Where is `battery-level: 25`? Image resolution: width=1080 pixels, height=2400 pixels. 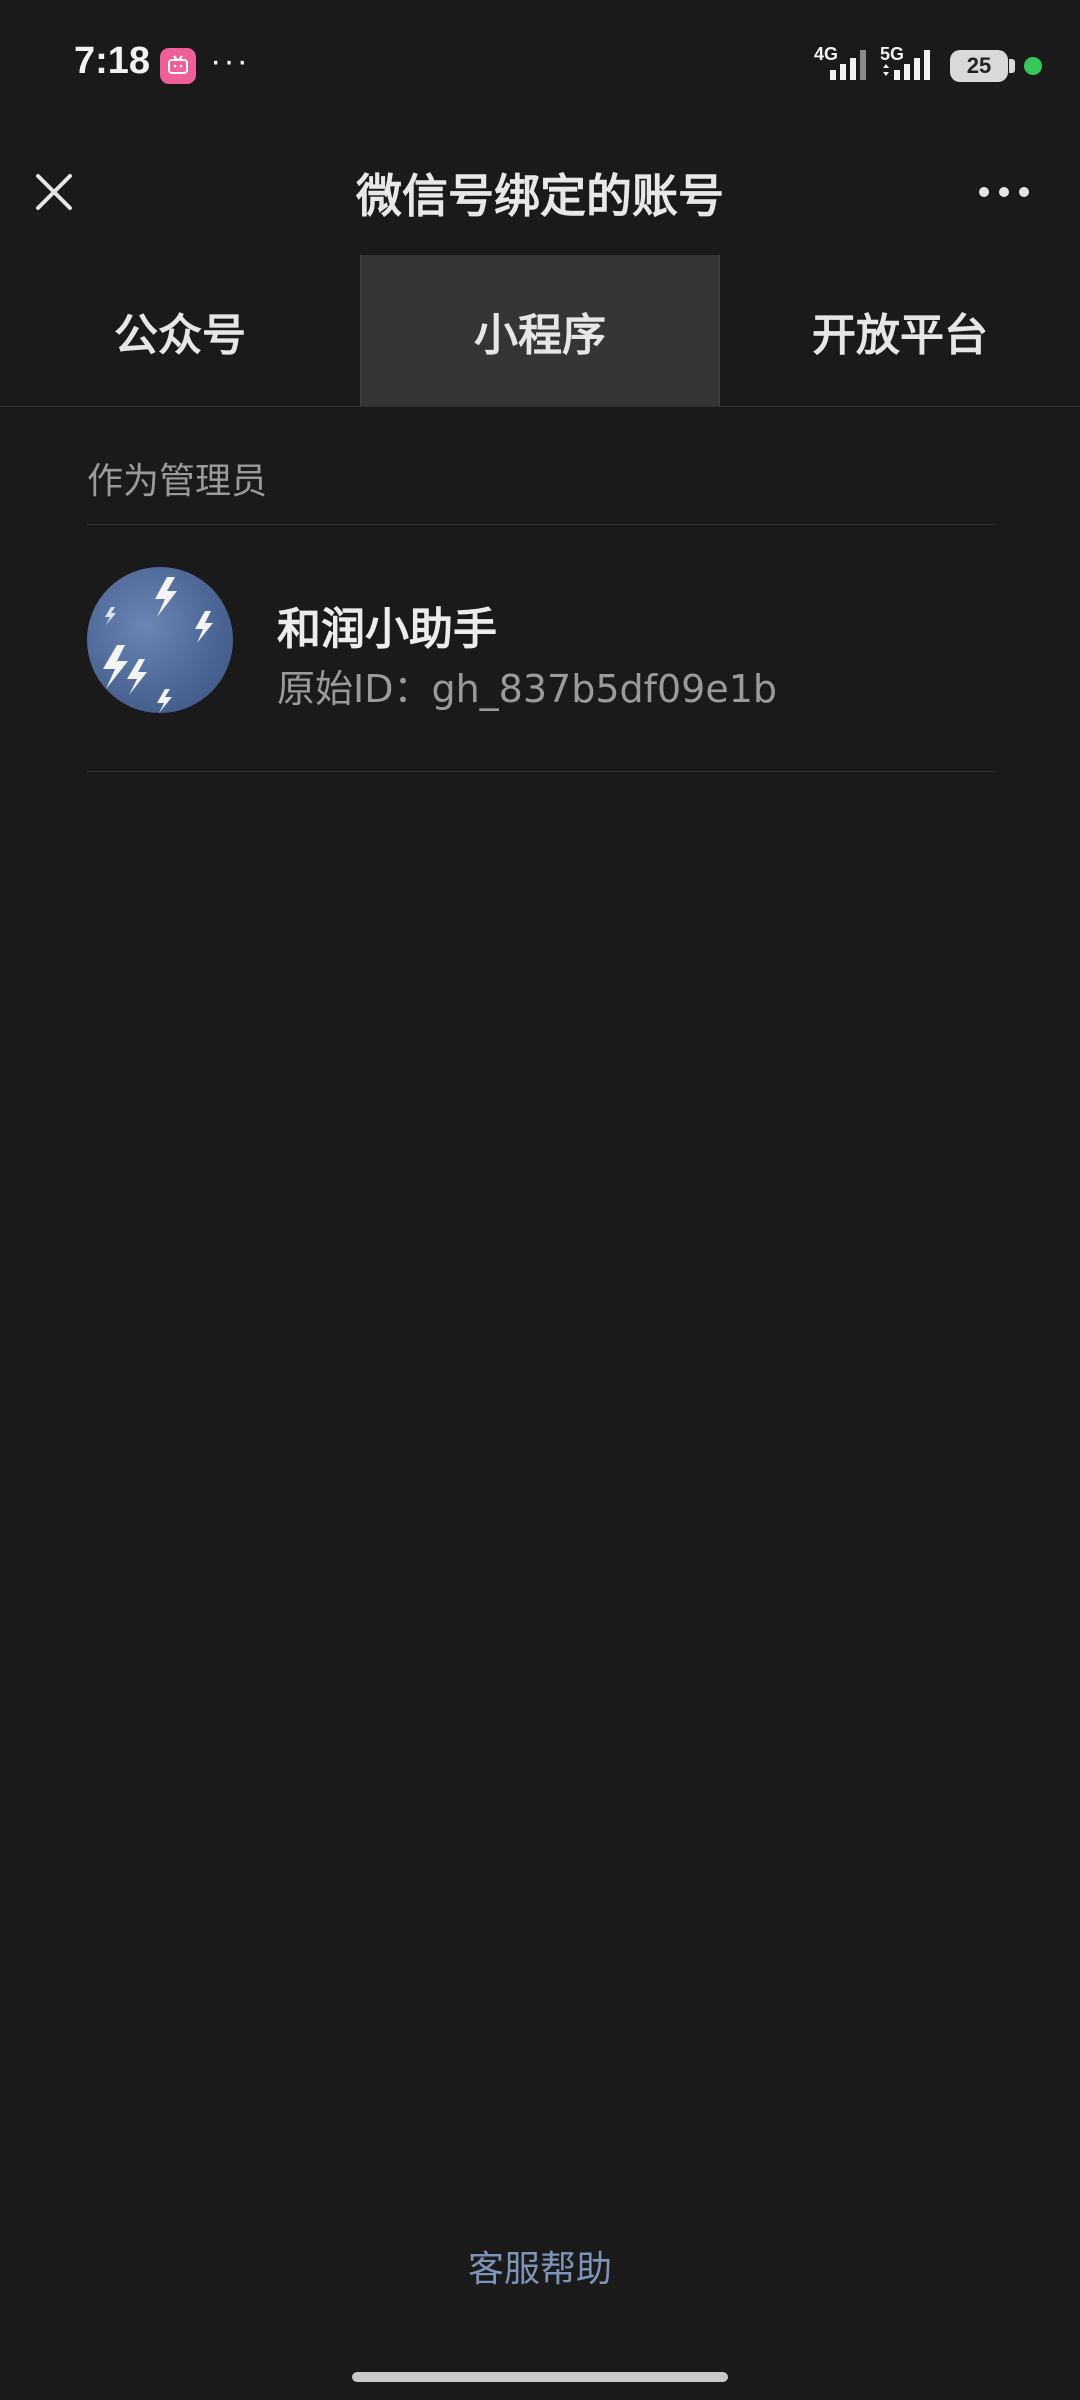 battery-level: 25 is located at coordinates (979, 65).